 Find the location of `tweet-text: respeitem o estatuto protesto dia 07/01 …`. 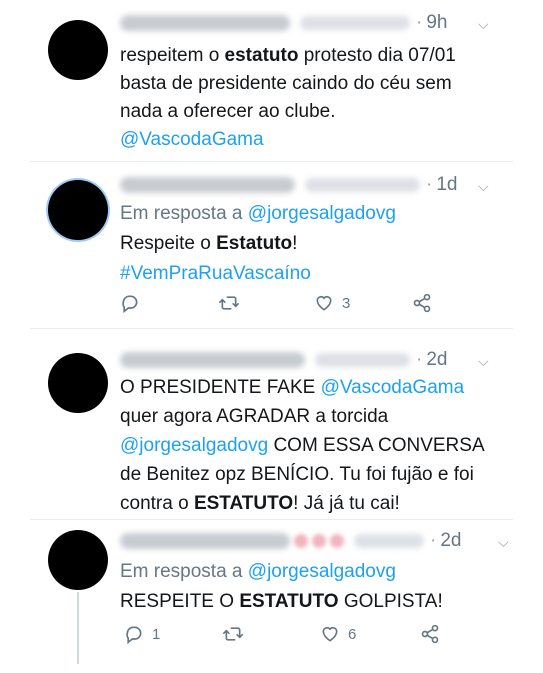

tweet-text: respeitem o estatuto protesto dia 07/01 … is located at coordinates (288, 97).